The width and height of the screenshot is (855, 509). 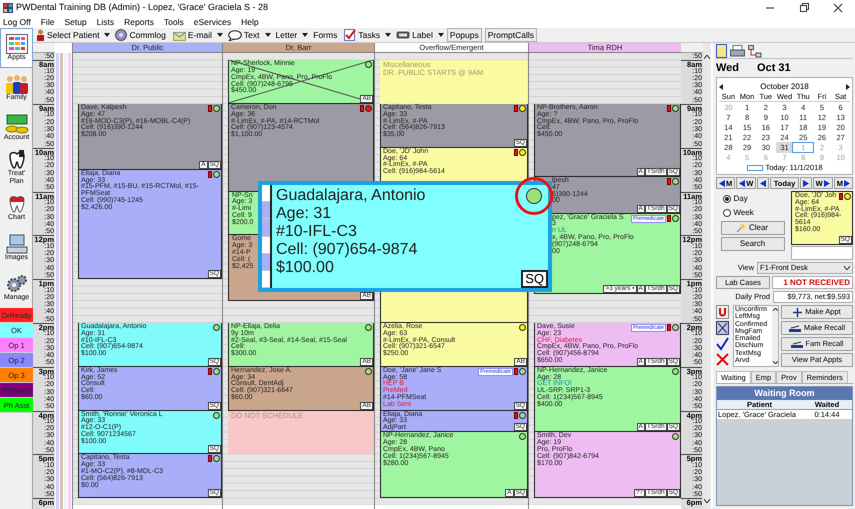 What do you see at coordinates (722, 328) in the screenshot?
I see `crossed-box-icon` at bounding box center [722, 328].